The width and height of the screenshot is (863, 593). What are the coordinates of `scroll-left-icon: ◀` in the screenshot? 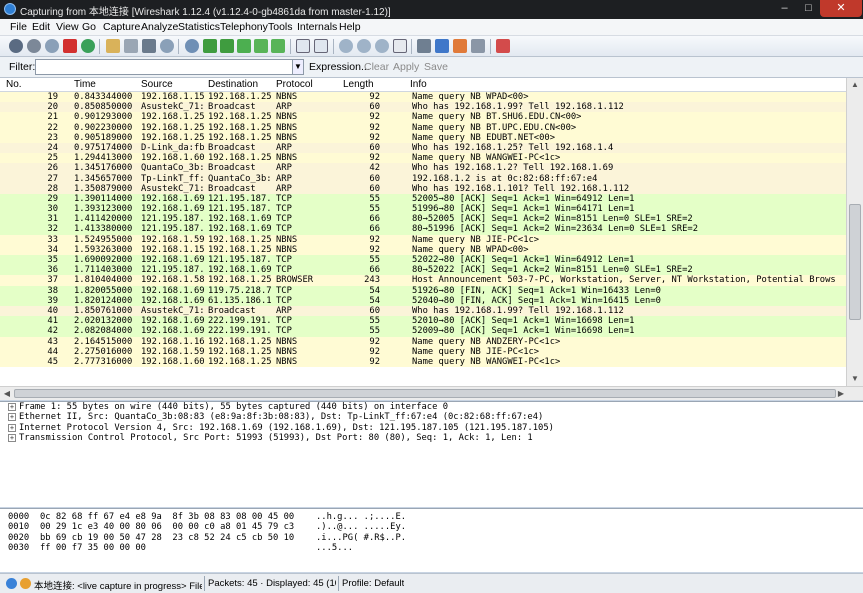 It's located at (7, 394).